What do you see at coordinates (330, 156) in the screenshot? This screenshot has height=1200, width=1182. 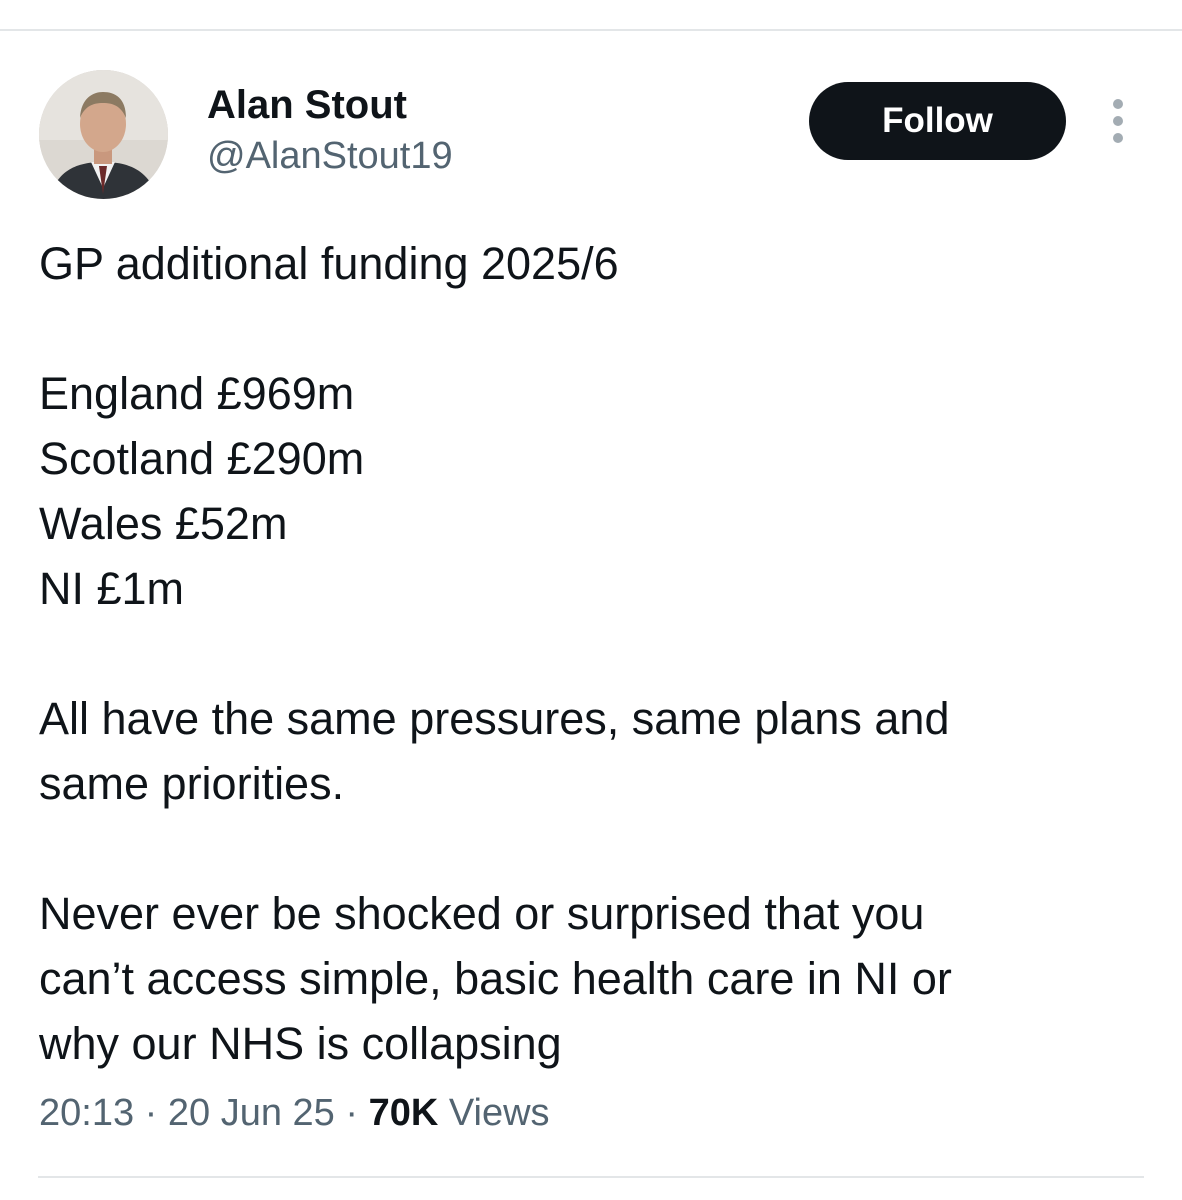 I see `user-handle: @AlanStout19` at bounding box center [330, 156].